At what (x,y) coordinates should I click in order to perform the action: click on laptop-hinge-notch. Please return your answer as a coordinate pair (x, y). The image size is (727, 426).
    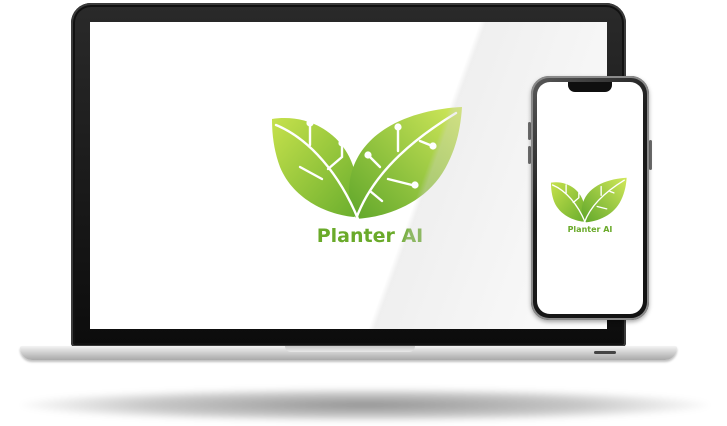
    Looking at the image, I should click on (350, 349).